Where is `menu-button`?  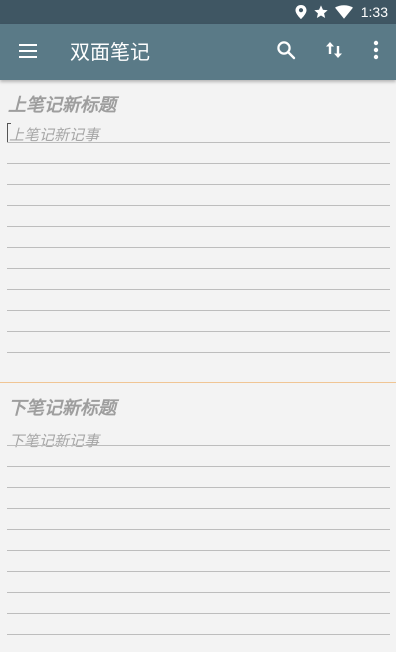
menu-button is located at coordinates (28, 52).